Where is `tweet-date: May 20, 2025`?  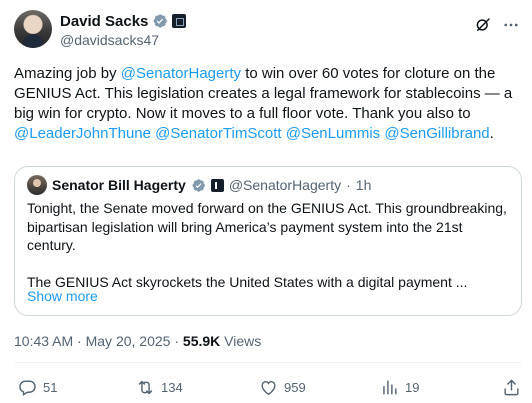 tweet-date: May 20, 2025 is located at coordinates (128, 341).